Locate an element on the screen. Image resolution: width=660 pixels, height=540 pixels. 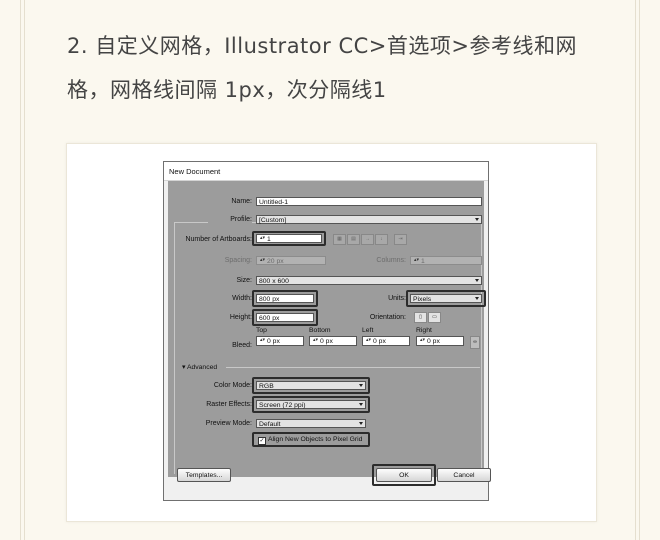
right-border-line is located at coordinates (639, 270).